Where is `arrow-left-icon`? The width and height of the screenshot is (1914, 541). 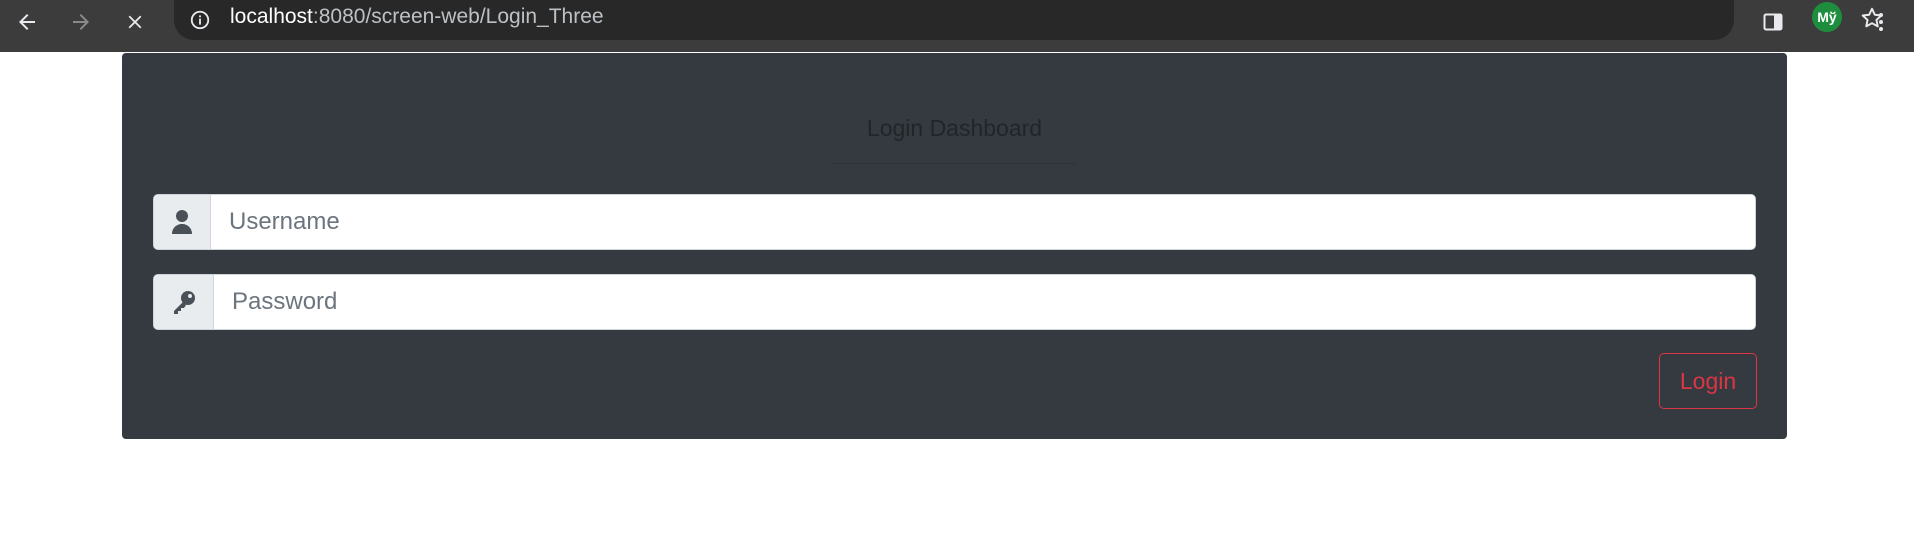
arrow-left-icon is located at coordinates (27, 22).